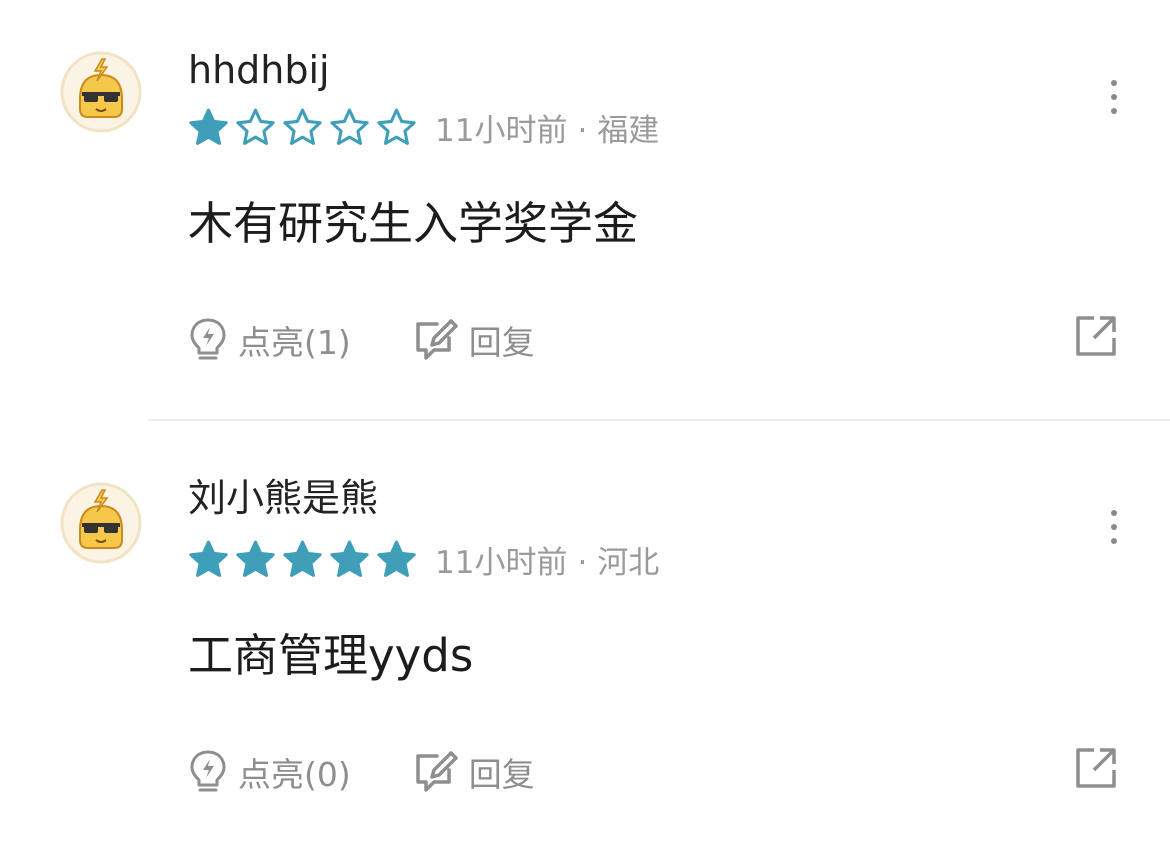 The image size is (1170, 841). I want to click on comment-actions: 点亮(0) 回复, so click(361, 772).